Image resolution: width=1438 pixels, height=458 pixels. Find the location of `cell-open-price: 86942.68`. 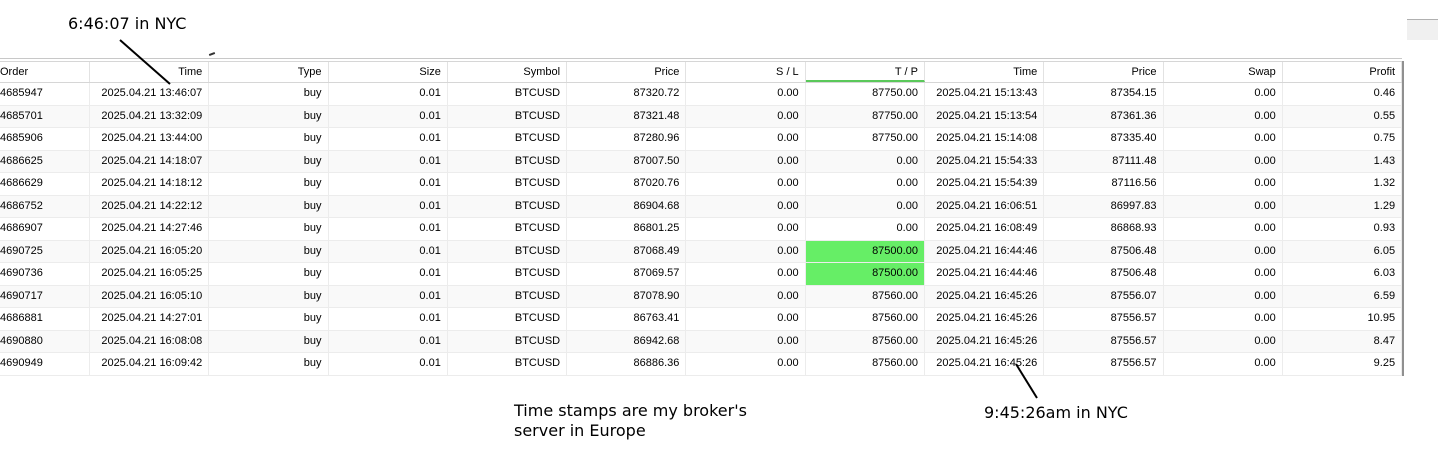

cell-open-price: 86942.68 is located at coordinates (627, 341).